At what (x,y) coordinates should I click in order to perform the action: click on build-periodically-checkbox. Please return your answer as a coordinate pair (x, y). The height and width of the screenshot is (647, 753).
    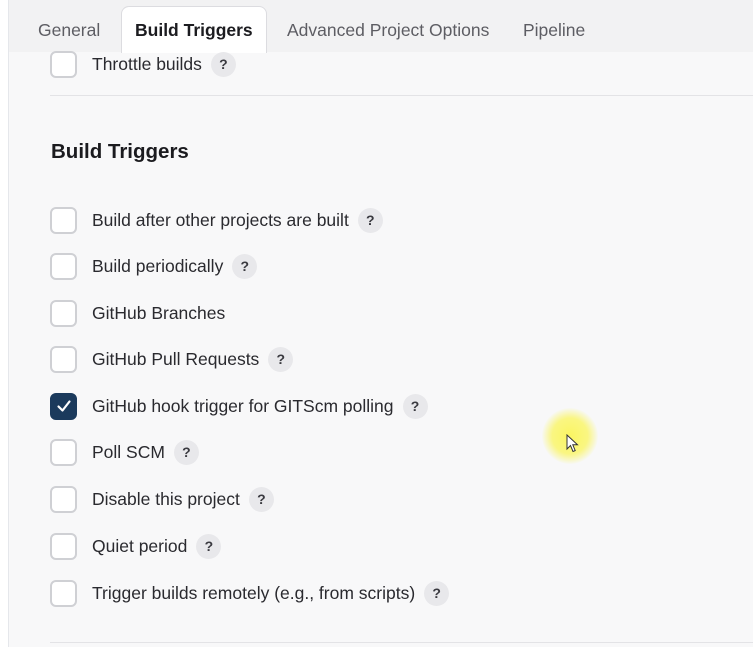
    Looking at the image, I should click on (63, 266).